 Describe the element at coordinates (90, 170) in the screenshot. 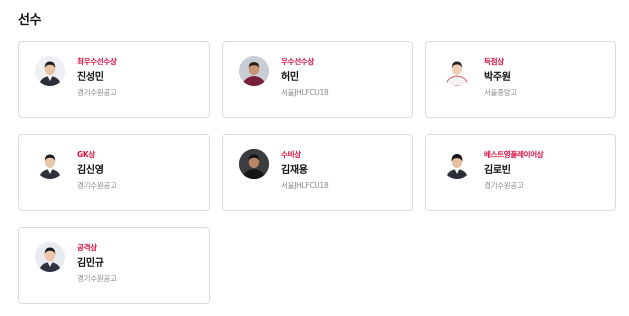

I see `player-name: 김신영` at that location.